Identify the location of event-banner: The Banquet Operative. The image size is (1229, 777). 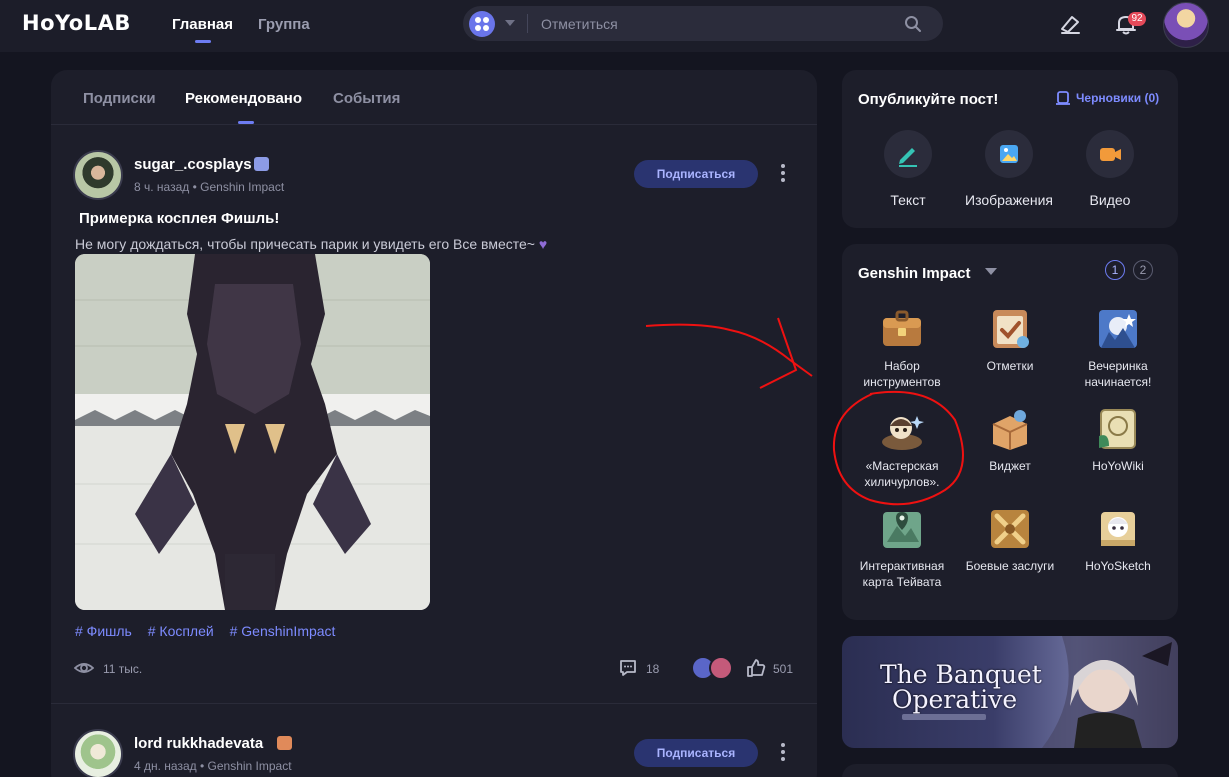
(1010, 692).